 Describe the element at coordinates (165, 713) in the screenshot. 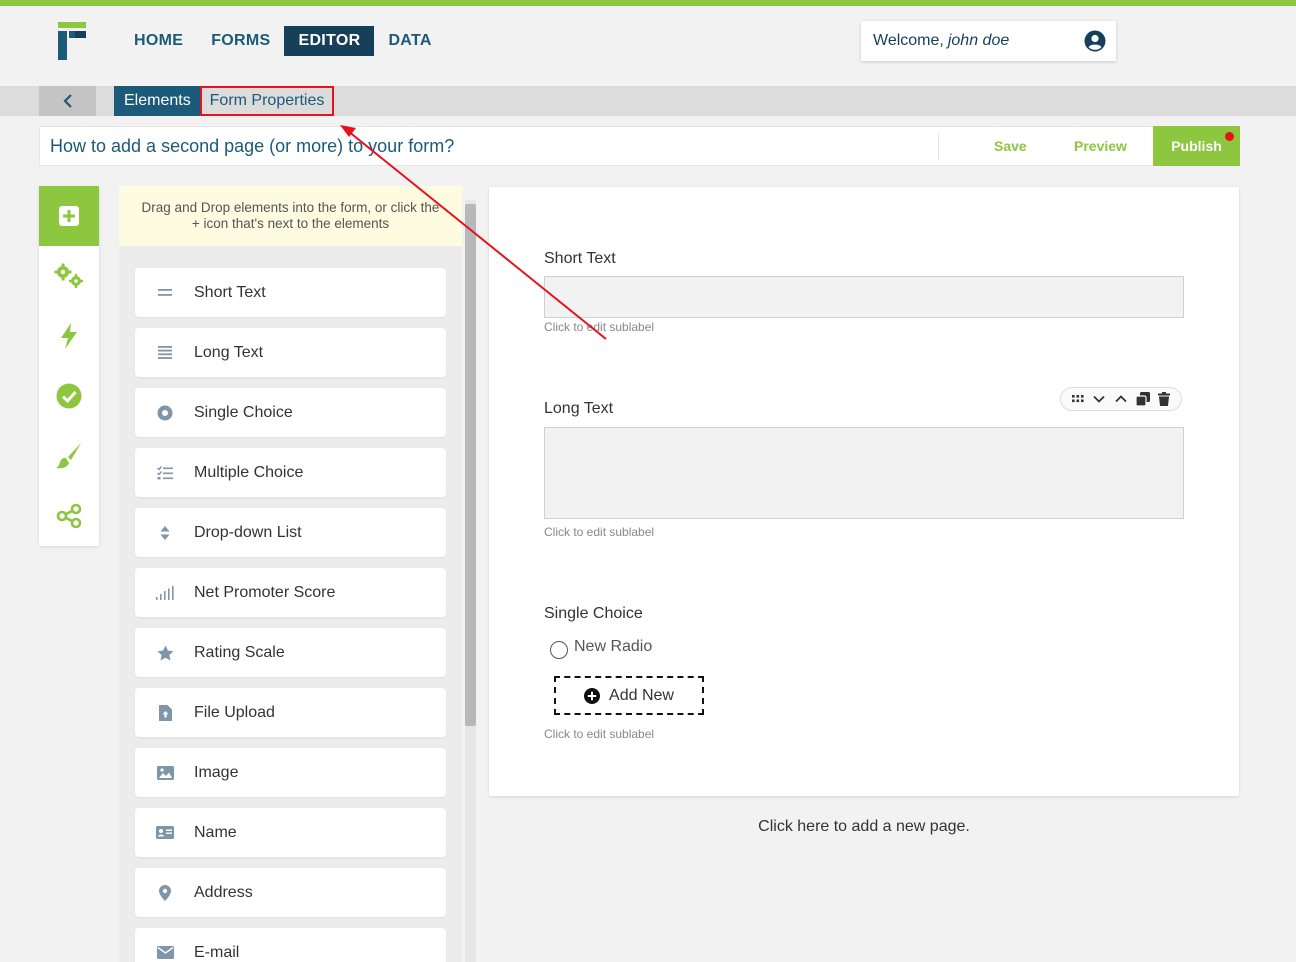

I see `file-upload-icon` at that location.